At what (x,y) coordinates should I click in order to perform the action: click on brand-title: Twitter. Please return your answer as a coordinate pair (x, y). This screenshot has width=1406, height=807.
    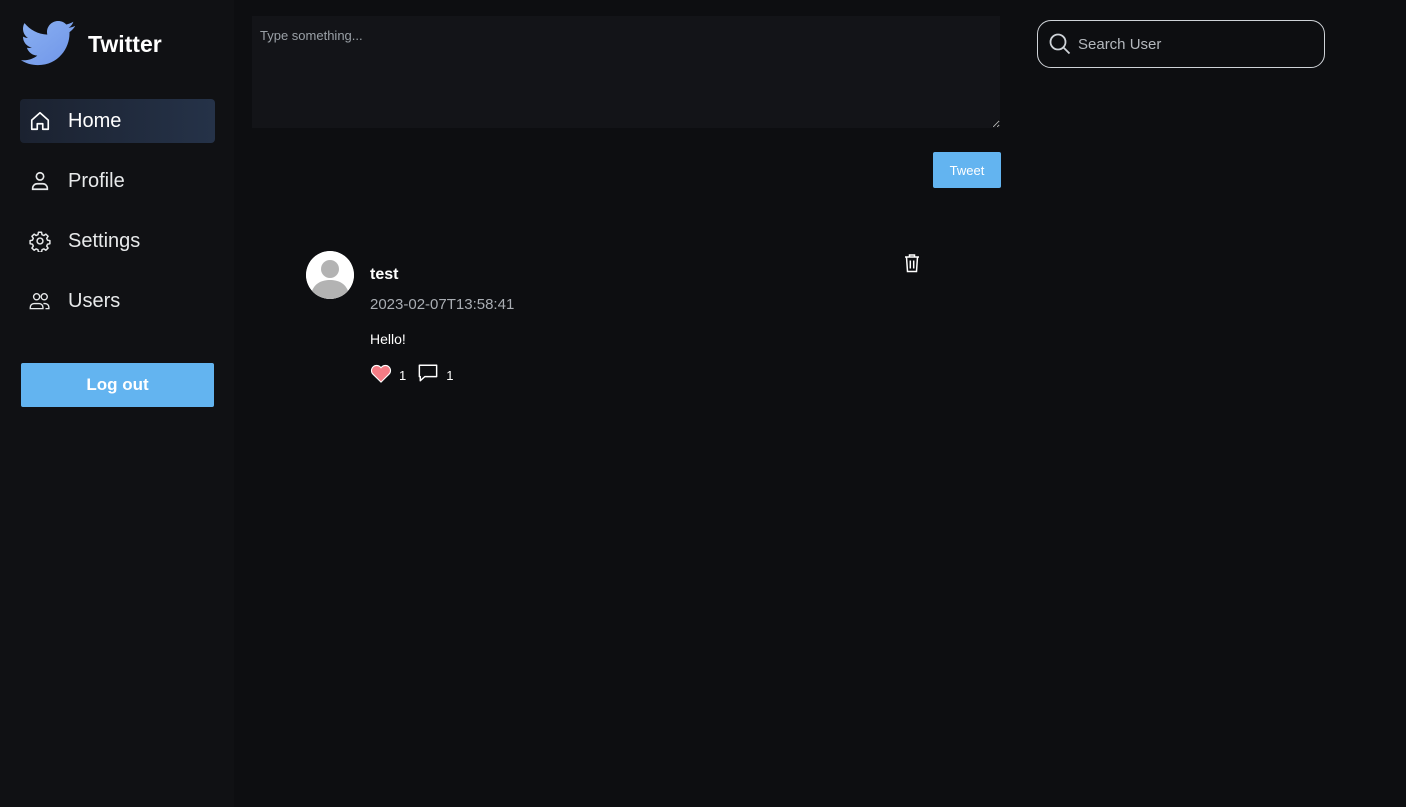
    Looking at the image, I should click on (125, 43).